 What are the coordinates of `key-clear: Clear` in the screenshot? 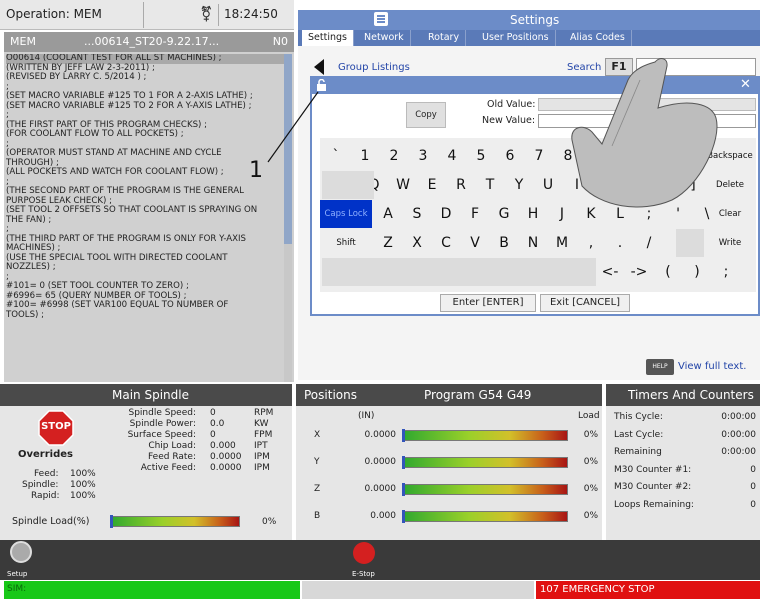 It's located at (730, 214).